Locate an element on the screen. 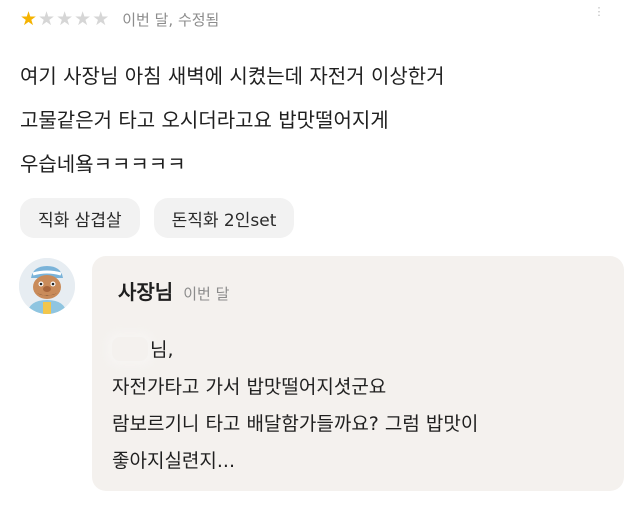  reply-greeting: 님, is located at coordinates (362, 350).